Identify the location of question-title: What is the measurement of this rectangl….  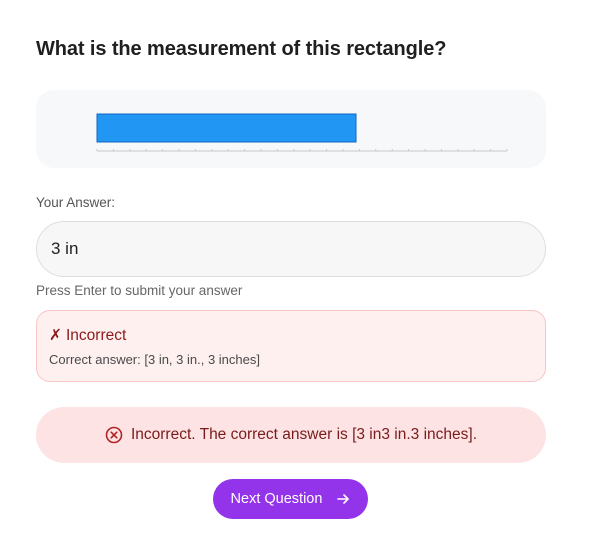
(241, 49).